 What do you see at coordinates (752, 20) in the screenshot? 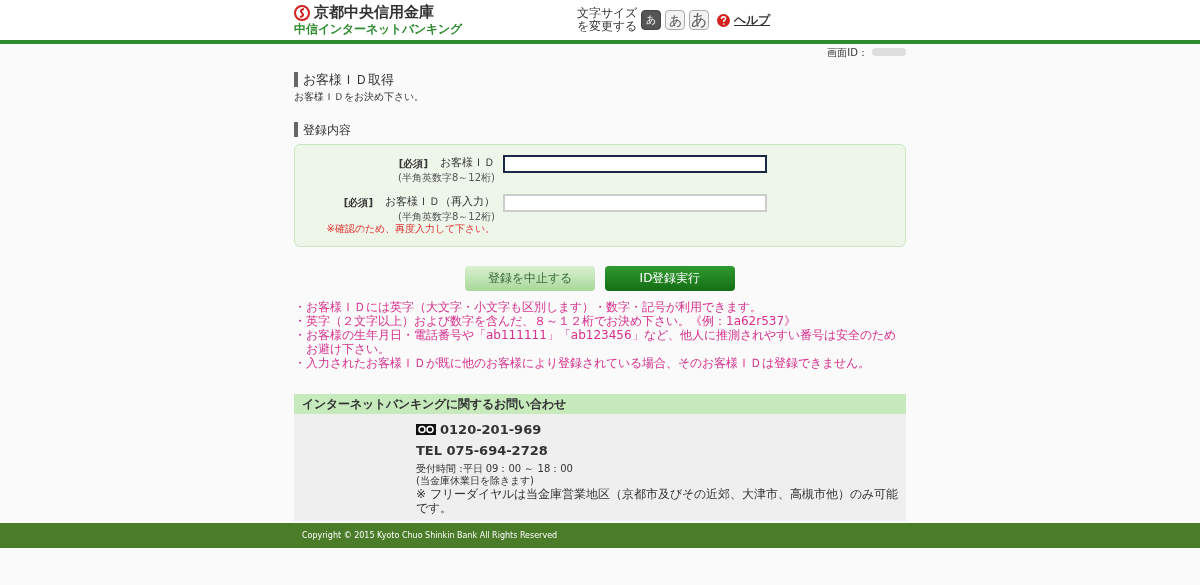
I see `help-link: ヘルプ` at bounding box center [752, 20].